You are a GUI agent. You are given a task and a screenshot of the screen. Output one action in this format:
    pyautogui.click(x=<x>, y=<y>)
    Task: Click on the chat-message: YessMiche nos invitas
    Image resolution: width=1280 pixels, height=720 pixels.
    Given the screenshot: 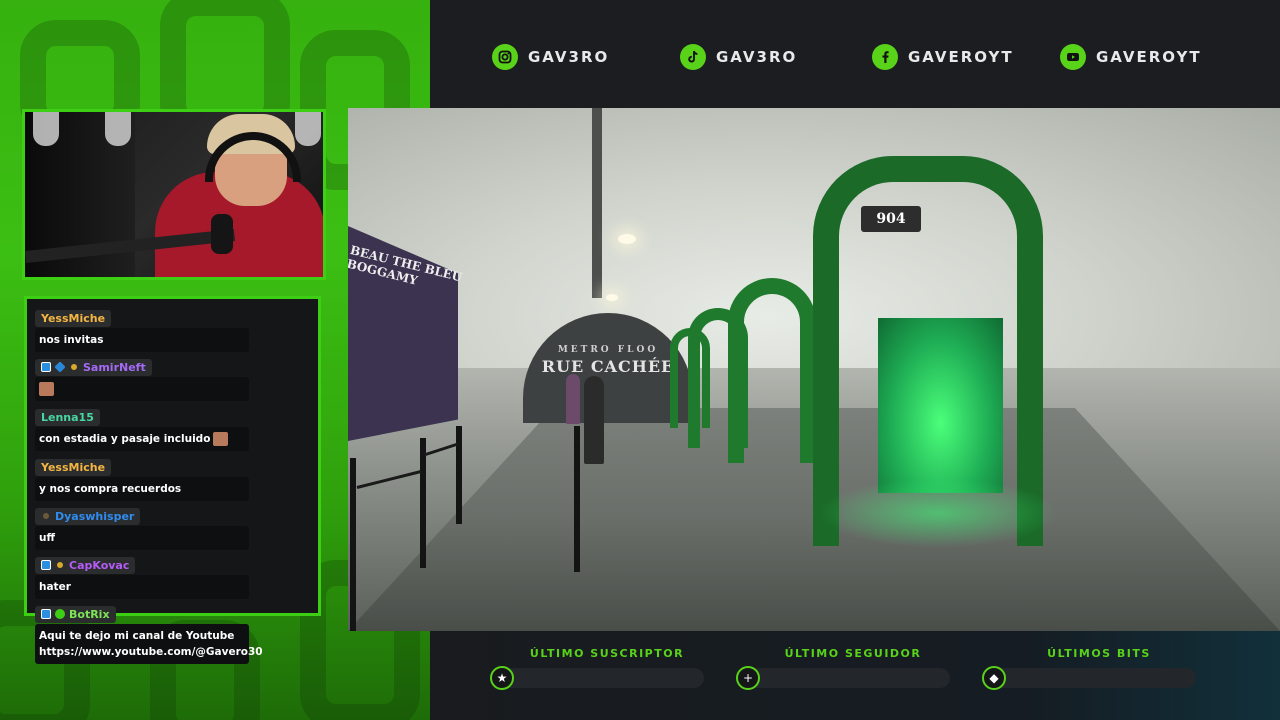 What is the action you would take?
    pyautogui.click(x=172, y=329)
    